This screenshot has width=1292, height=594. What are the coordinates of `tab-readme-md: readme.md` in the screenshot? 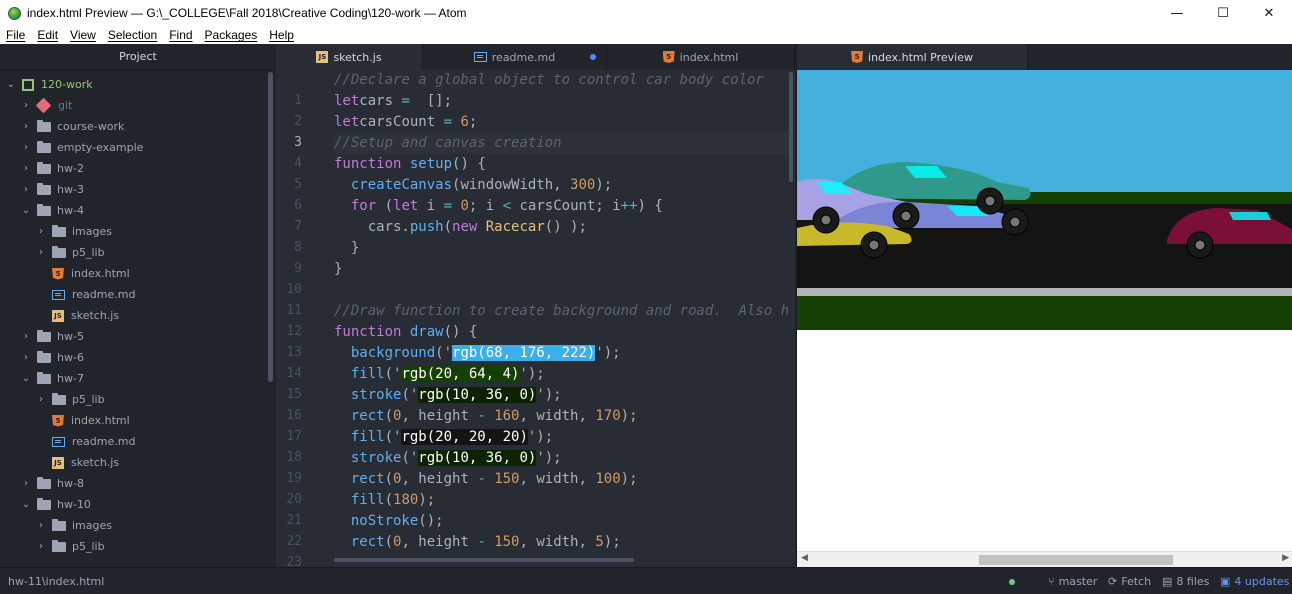 It's located at (515, 57).